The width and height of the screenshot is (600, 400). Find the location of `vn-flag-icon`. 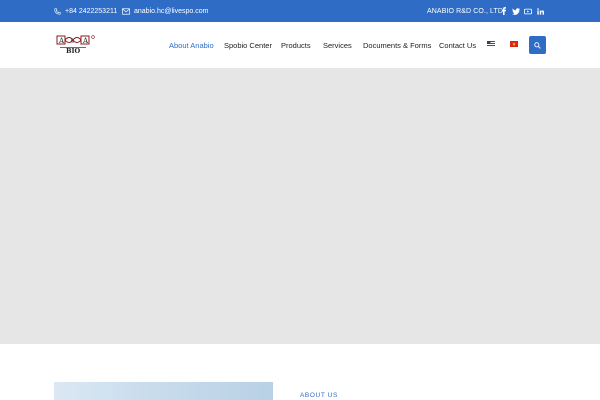

vn-flag-icon is located at coordinates (514, 44).